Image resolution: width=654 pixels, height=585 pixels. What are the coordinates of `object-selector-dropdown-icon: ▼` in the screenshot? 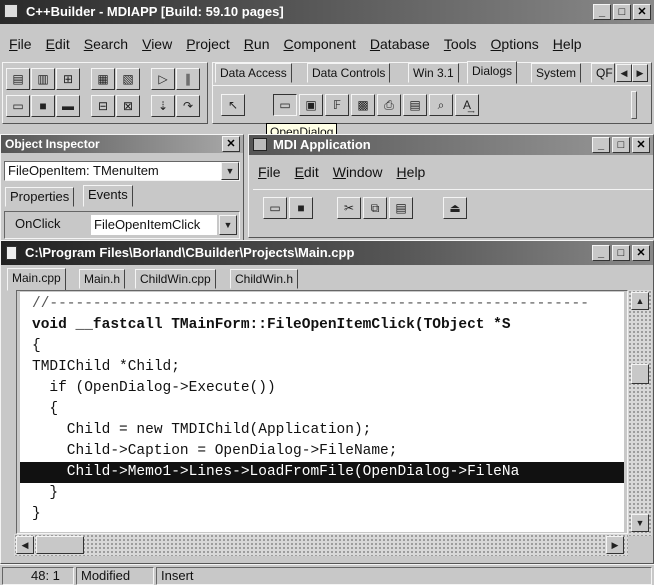 It's located at (230, 171).